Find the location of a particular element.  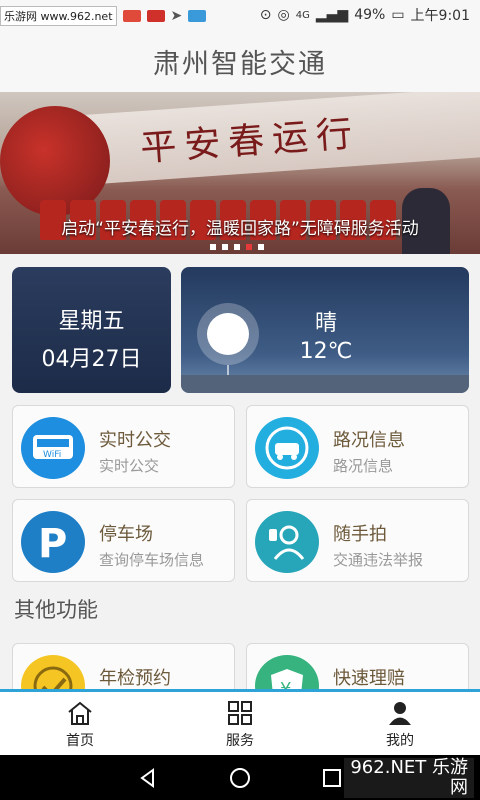

weather-desc: 晴 is located at coordinates (325, 323).